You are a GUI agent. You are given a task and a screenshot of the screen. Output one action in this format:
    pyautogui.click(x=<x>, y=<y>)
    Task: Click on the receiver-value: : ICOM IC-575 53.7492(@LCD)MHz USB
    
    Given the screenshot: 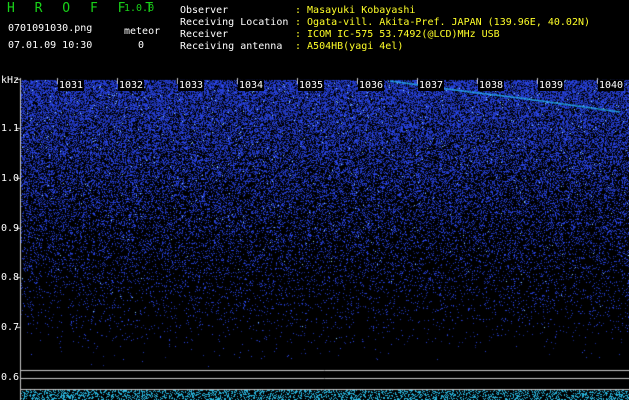 What is the action you would take?
    pyautogui.click(x=397, y=34)
    